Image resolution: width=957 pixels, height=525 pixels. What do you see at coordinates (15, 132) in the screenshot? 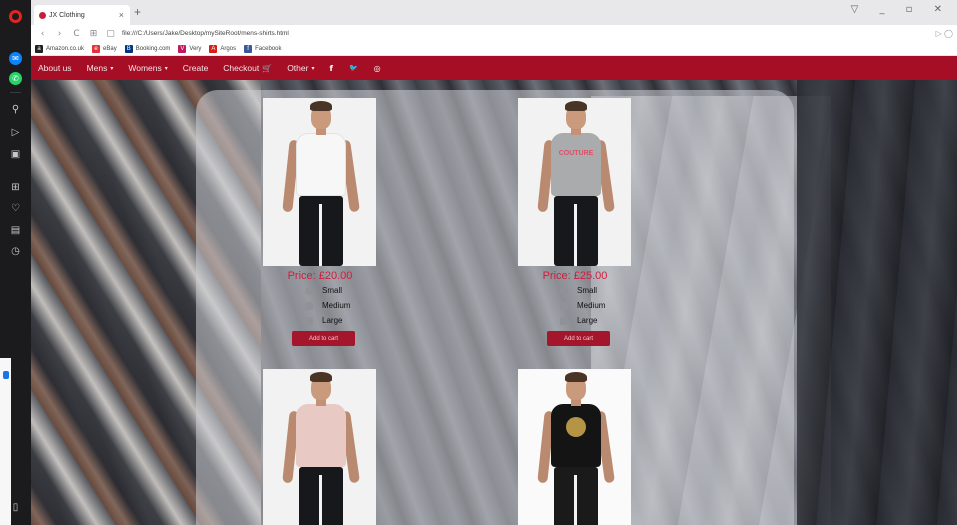
I see `send-icon: ▷` at bounding box center [15, 132].